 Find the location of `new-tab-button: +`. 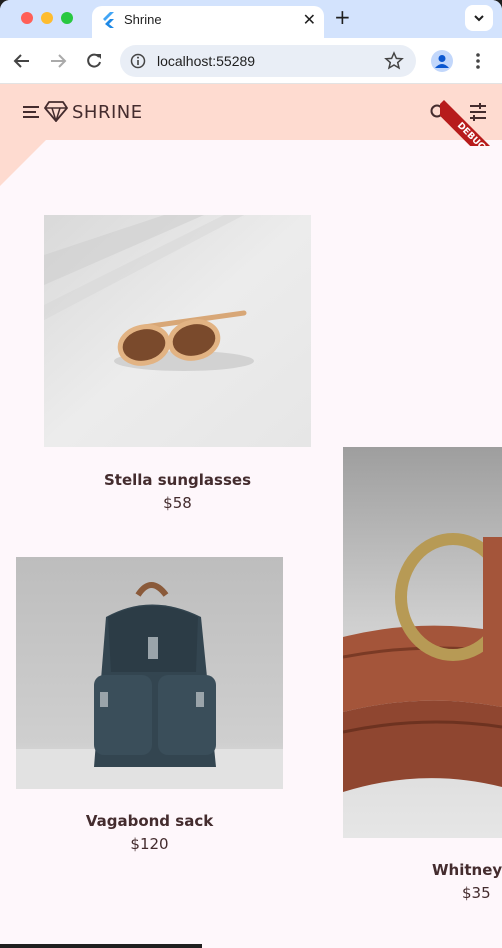

new-tab-button: + is located at coordinates (342, 17).